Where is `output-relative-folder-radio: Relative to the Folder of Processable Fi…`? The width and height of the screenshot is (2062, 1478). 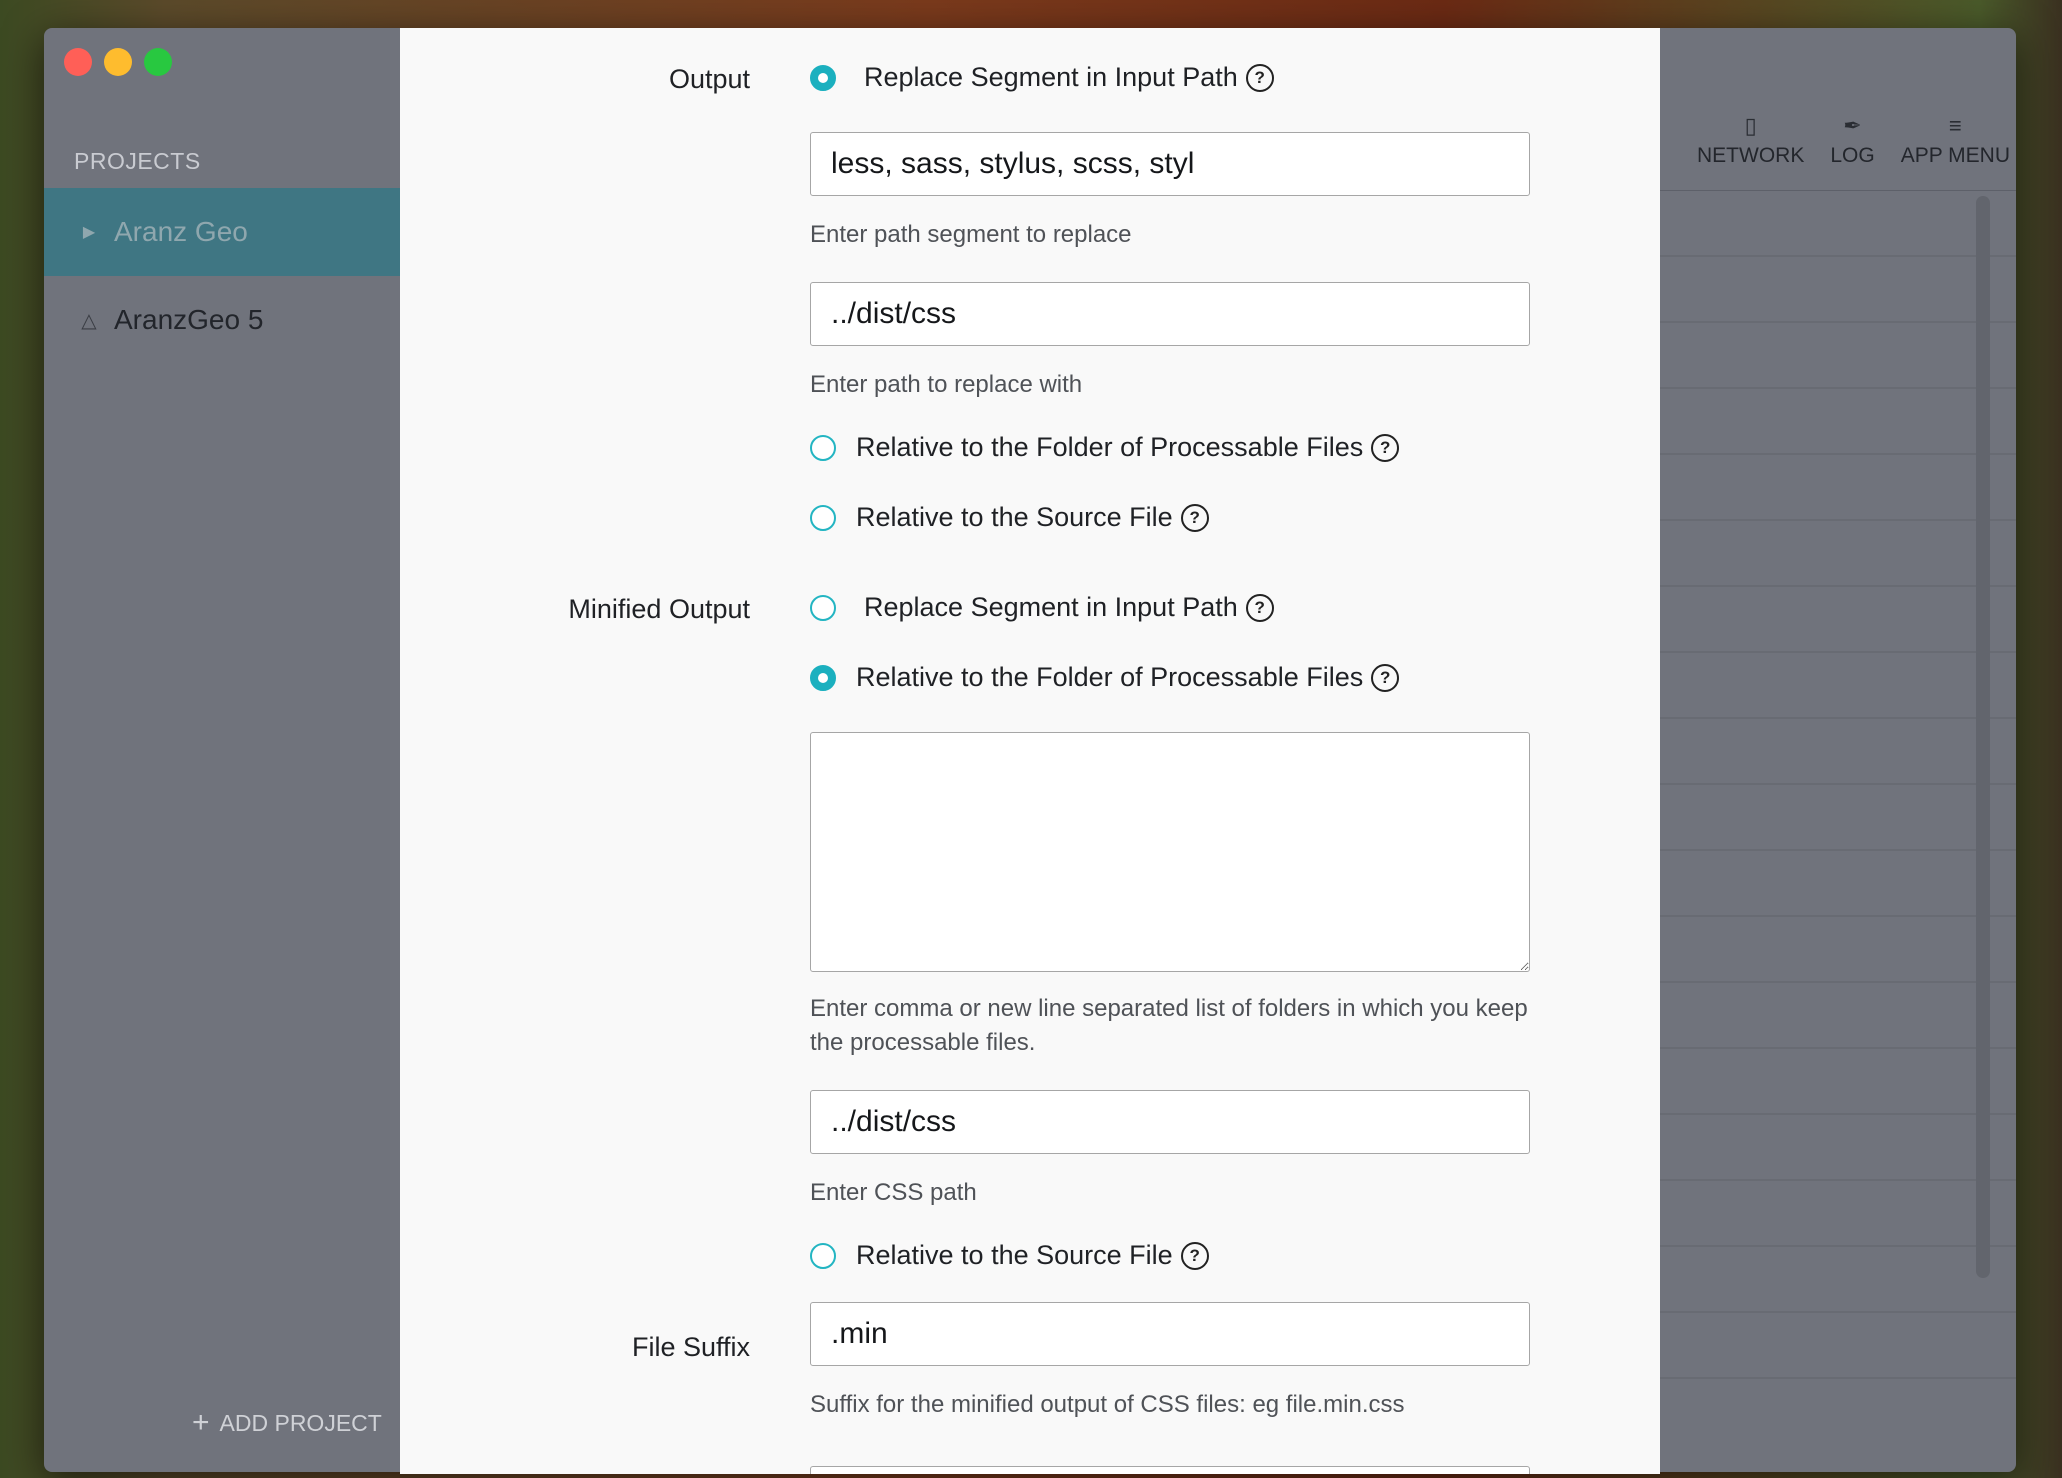
output-relative-folder-radio: Relative to the Folder of Processable Fi… is located at coordinates (1105, 447).